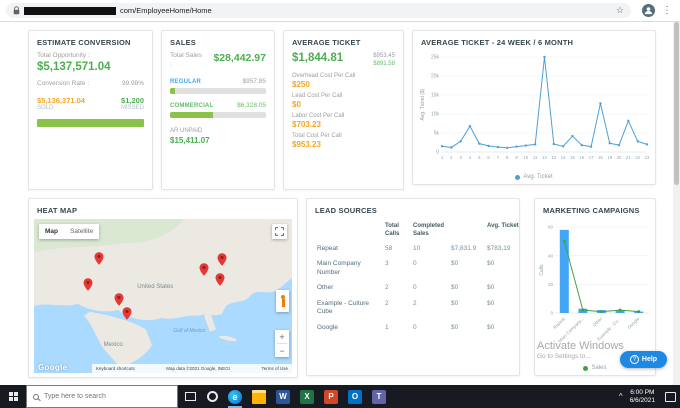  What do you see at coordinates (132, 107) in the screenshot?
I see `missed-label: MISSED` at bounding box center [132, 107].